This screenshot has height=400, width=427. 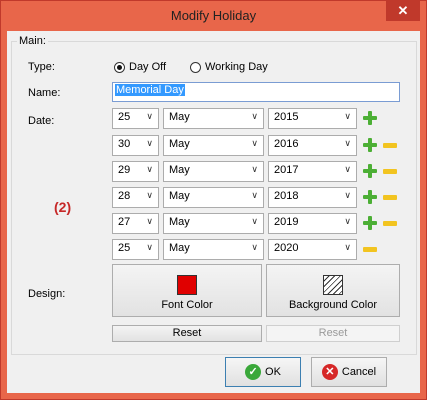 I want to click on font-color-button: Font Color, so click(x=187, y=290).